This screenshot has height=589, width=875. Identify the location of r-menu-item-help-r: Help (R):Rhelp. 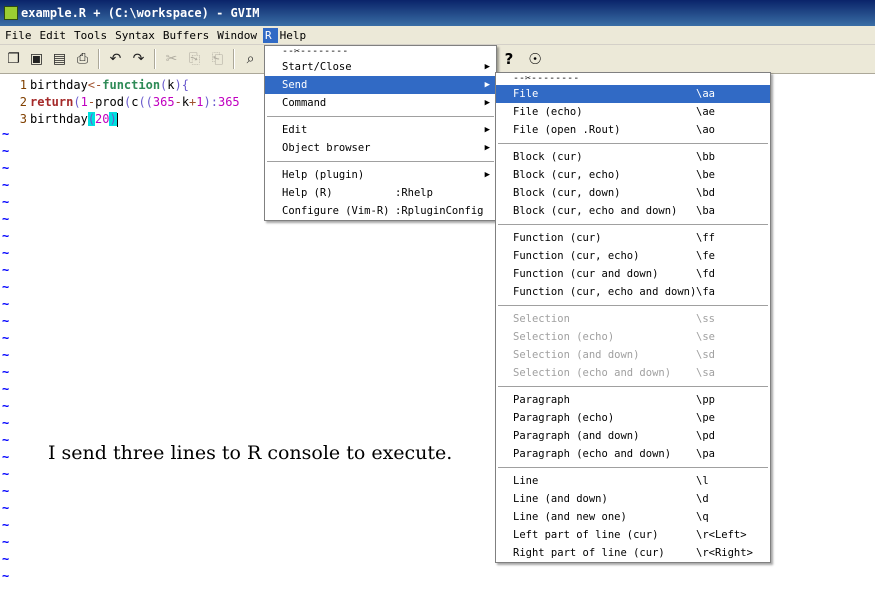
(380, 193).